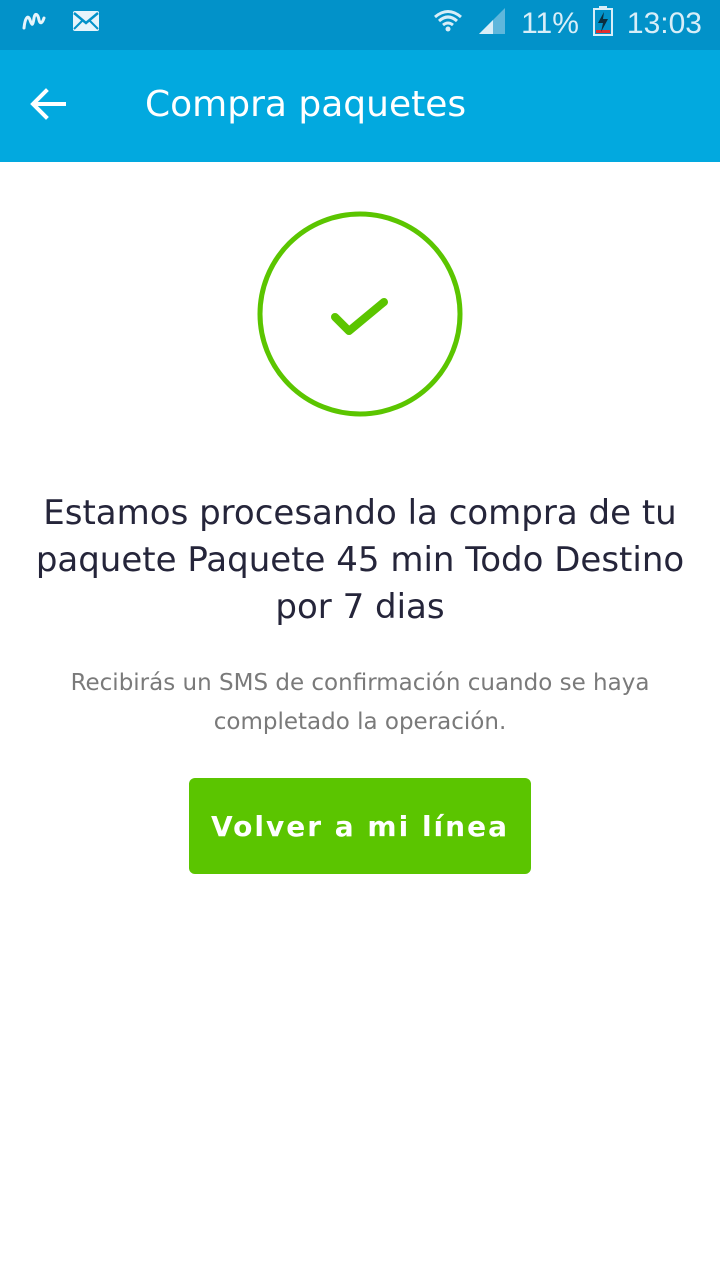 The width and height of the screenshot is (720, 1280). Describe the element at coordinates (360, 826) in the screenshot. I see `back-to-line-button: Volver a mi línea` at that location.